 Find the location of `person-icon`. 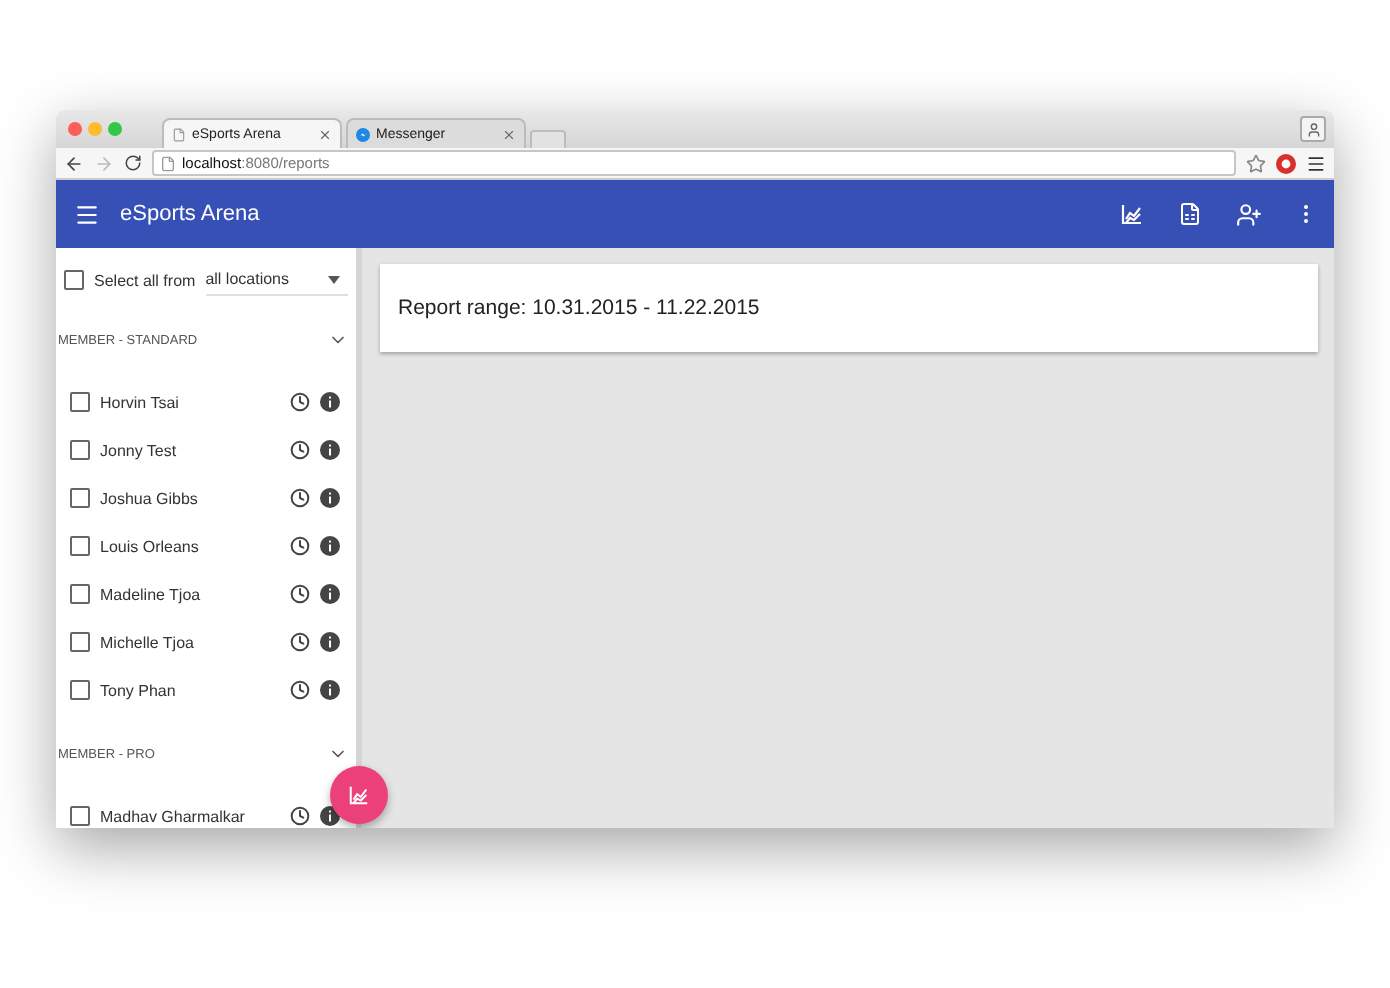

person-icon is located at coordinates (1313, 129).